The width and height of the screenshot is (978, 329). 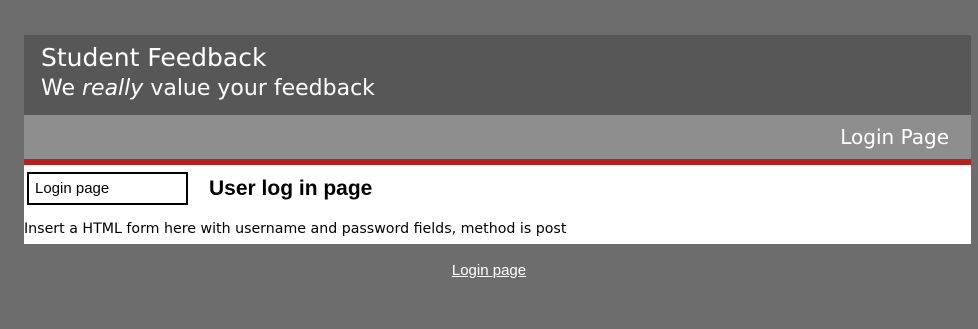 What do you see at coordinates (113, 88) in the screenshot?
I see `tagline-emphasis: really` at bounding box center [113, 88].